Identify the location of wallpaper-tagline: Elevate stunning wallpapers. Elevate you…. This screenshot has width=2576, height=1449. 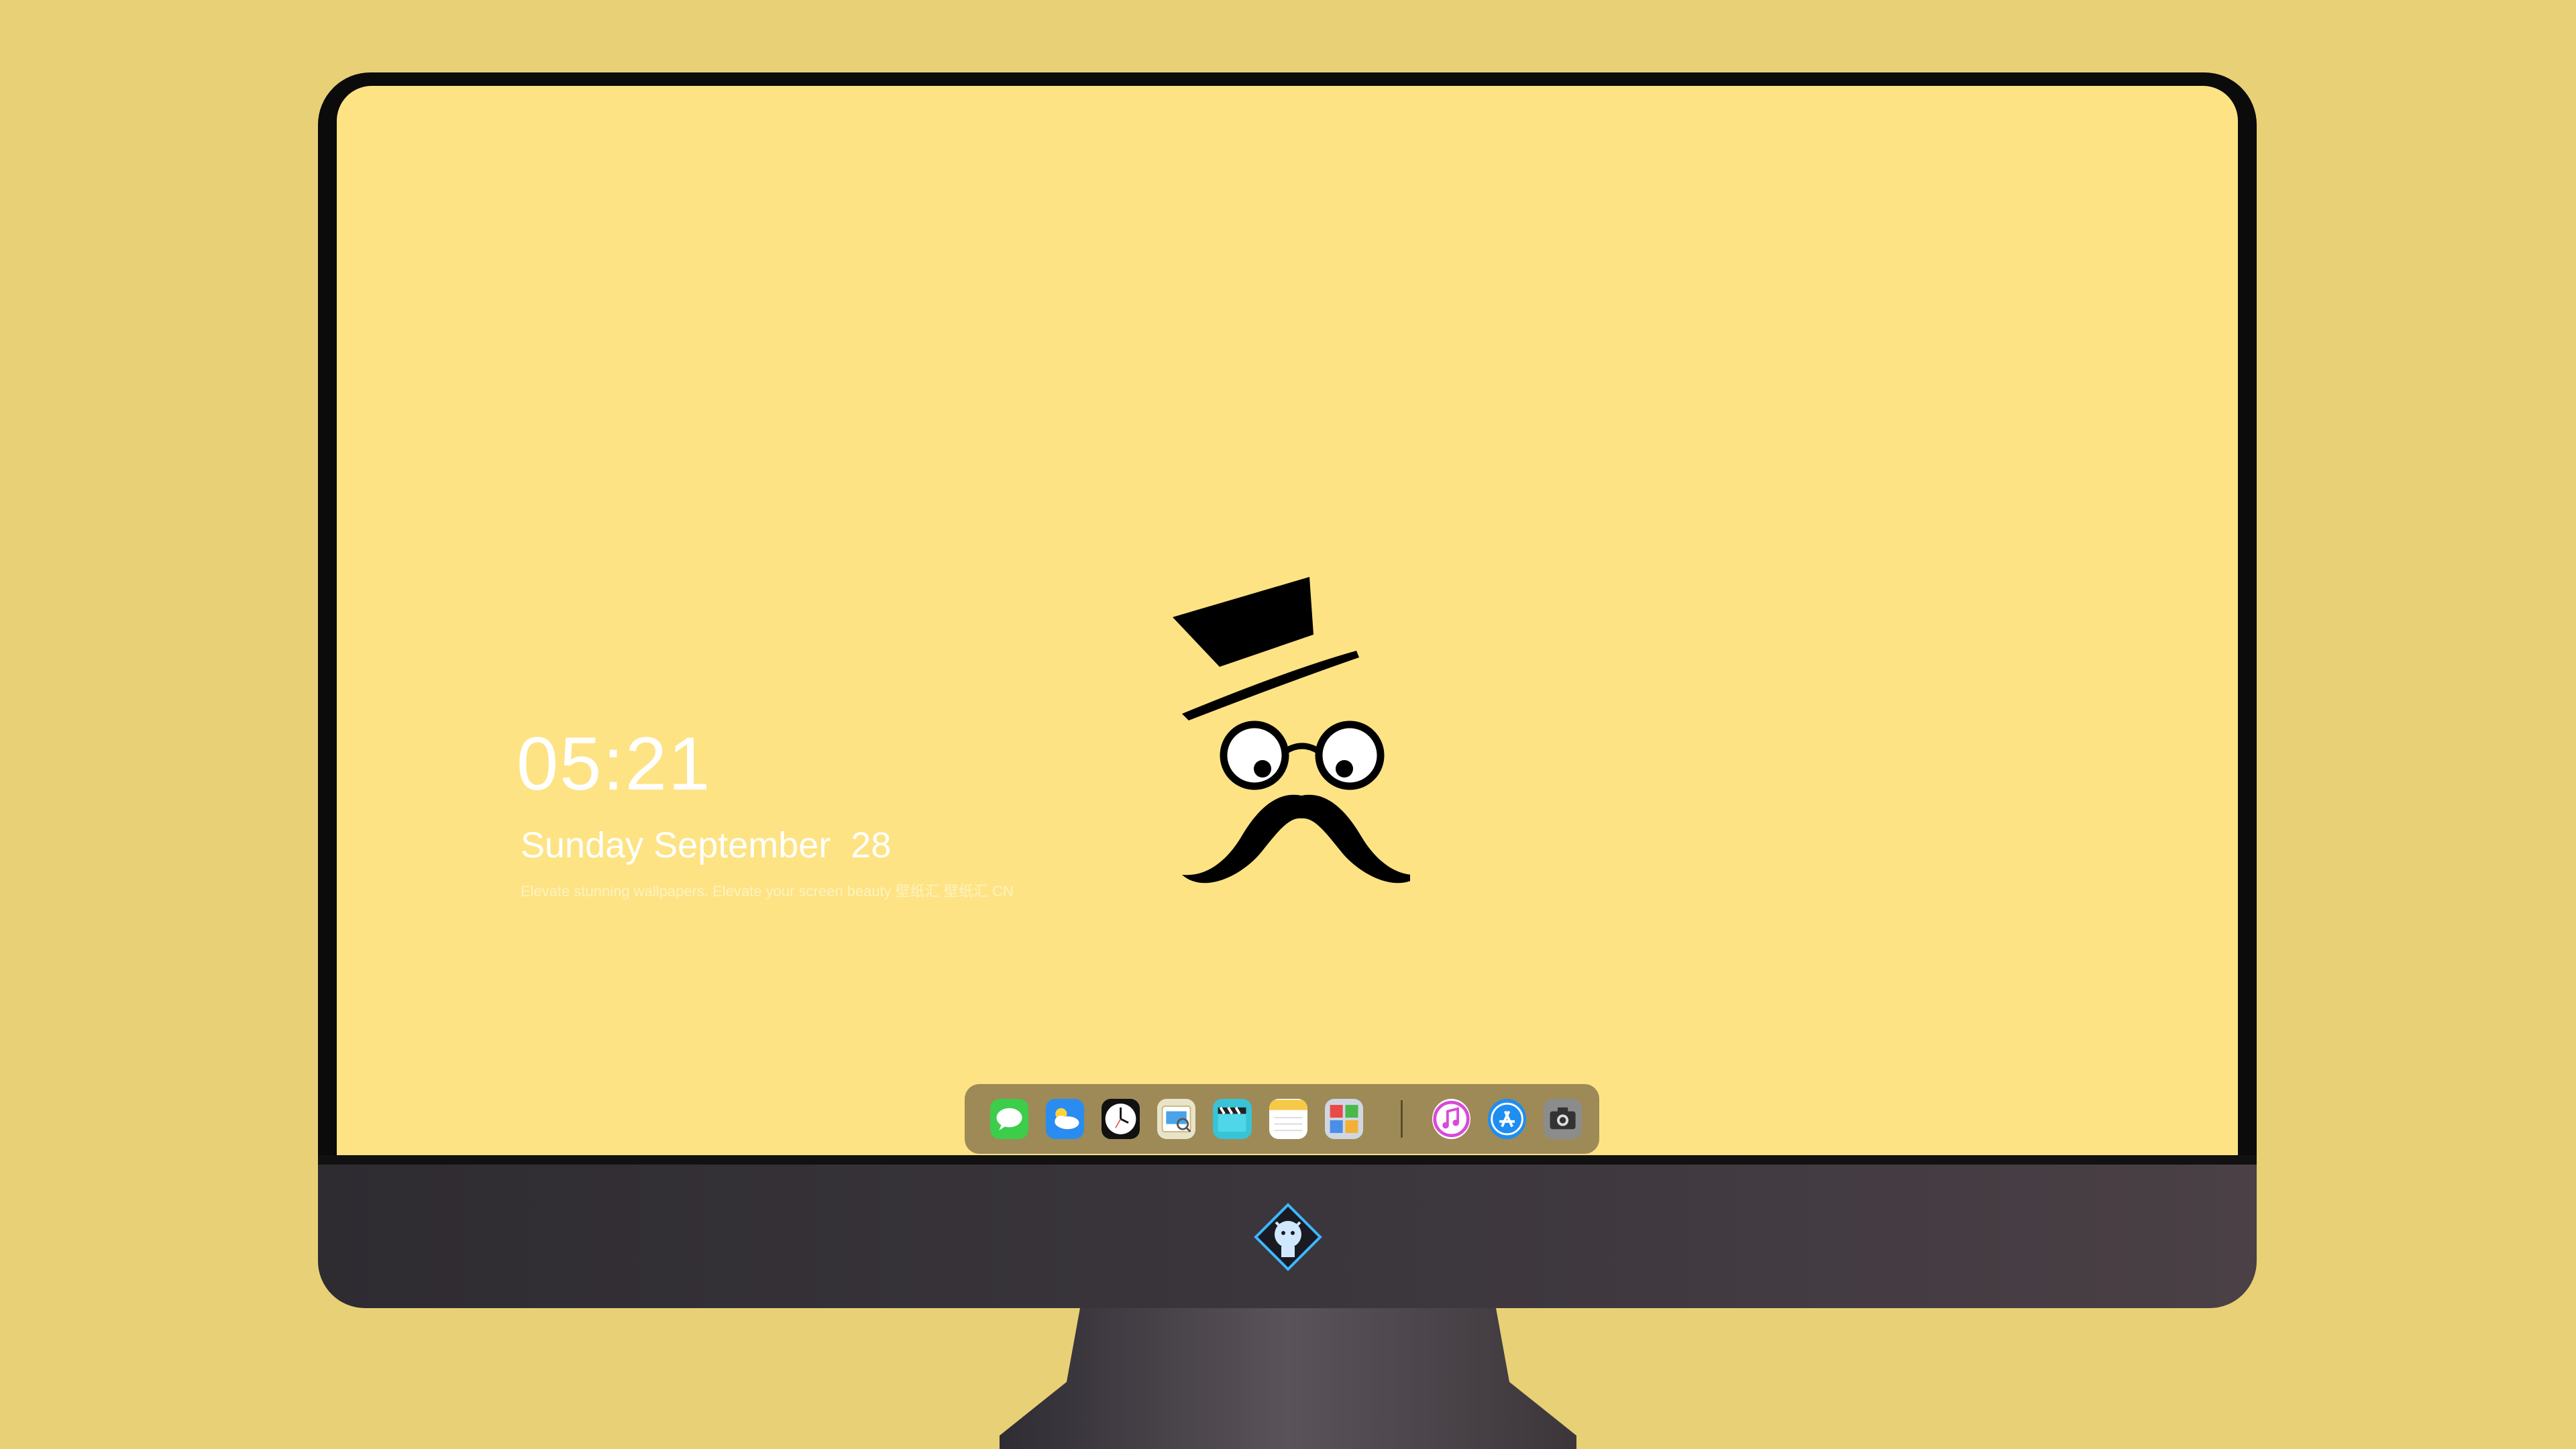
(767, 891).